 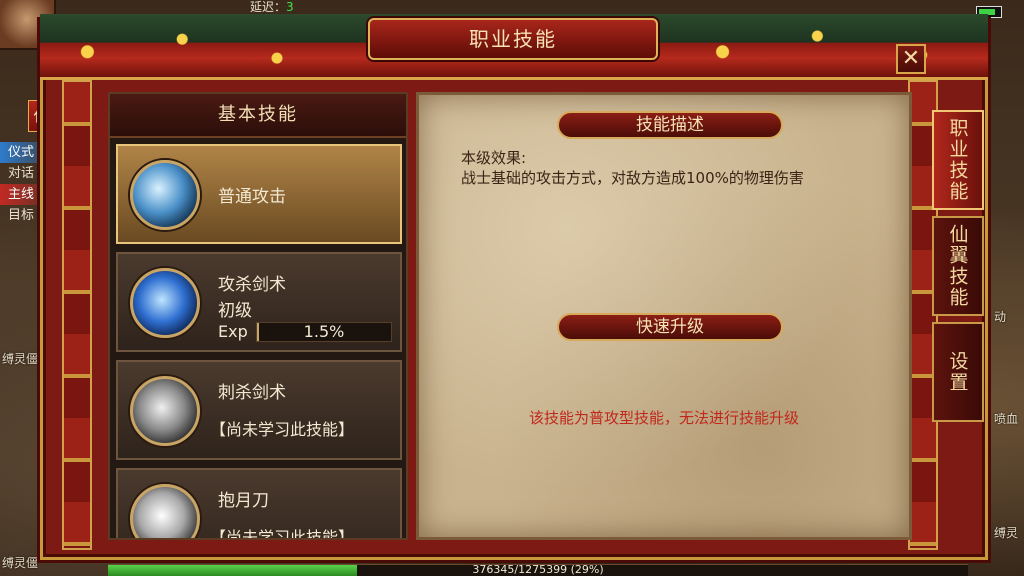 I want to click on skill-name: 普通攻击, so click(x=252, y=197).